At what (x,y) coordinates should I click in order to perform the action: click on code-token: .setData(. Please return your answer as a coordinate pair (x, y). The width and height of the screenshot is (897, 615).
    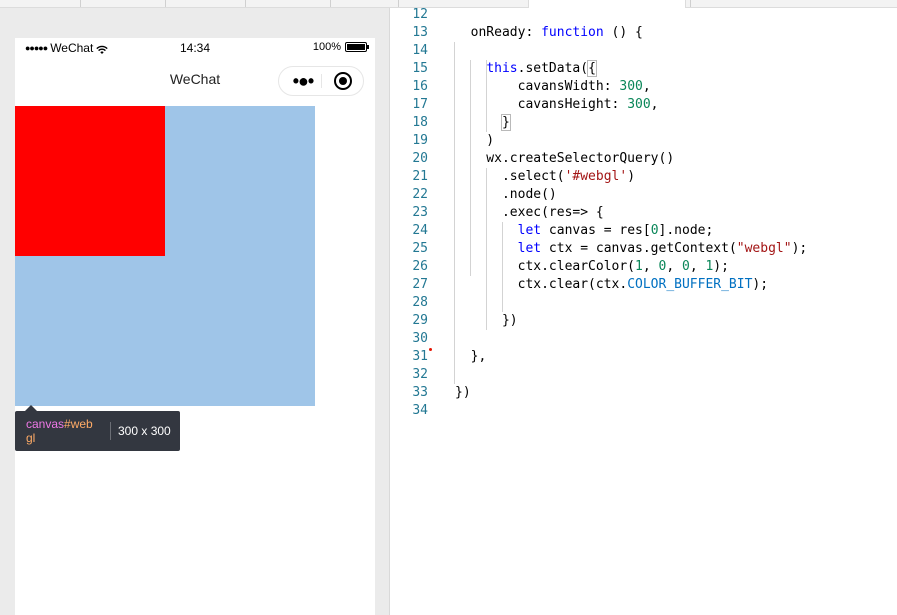
    Looking at the image, I should click on (553, 68).